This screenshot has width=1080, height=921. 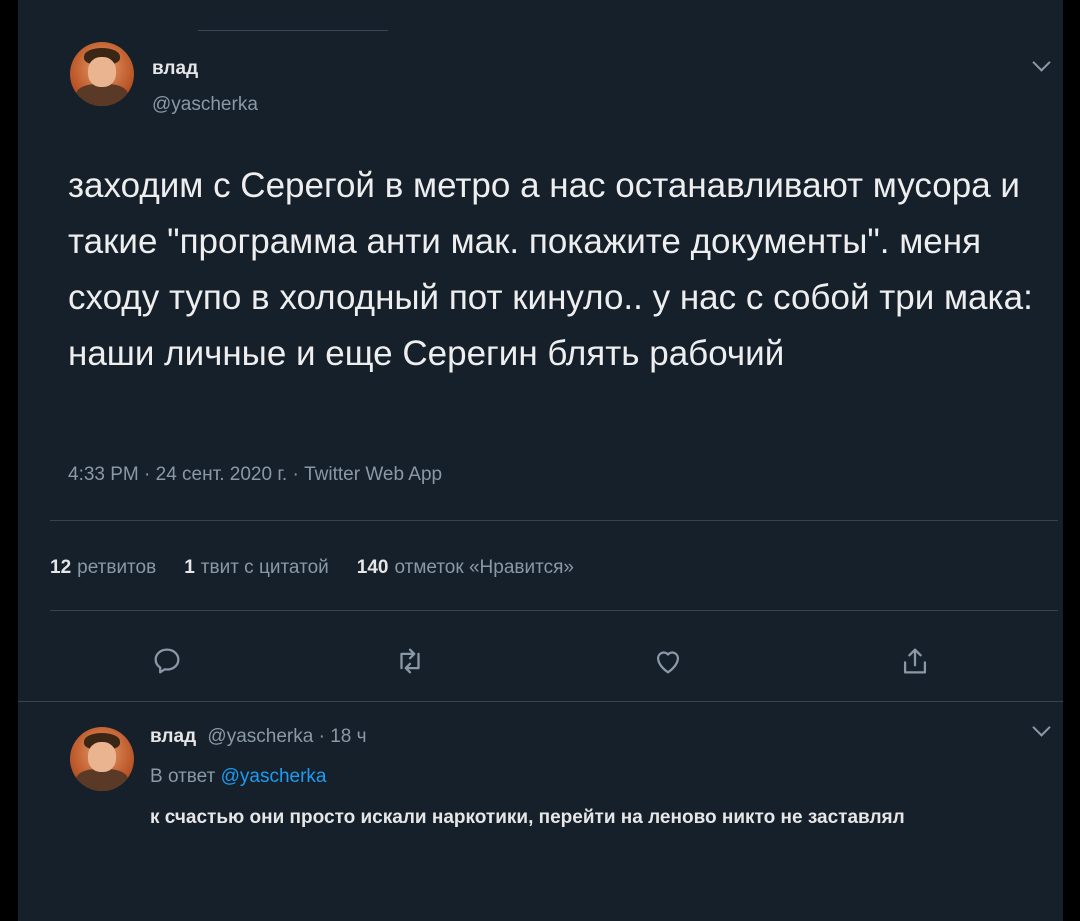 I want to click on like-icon, so click(x=668, y=661).